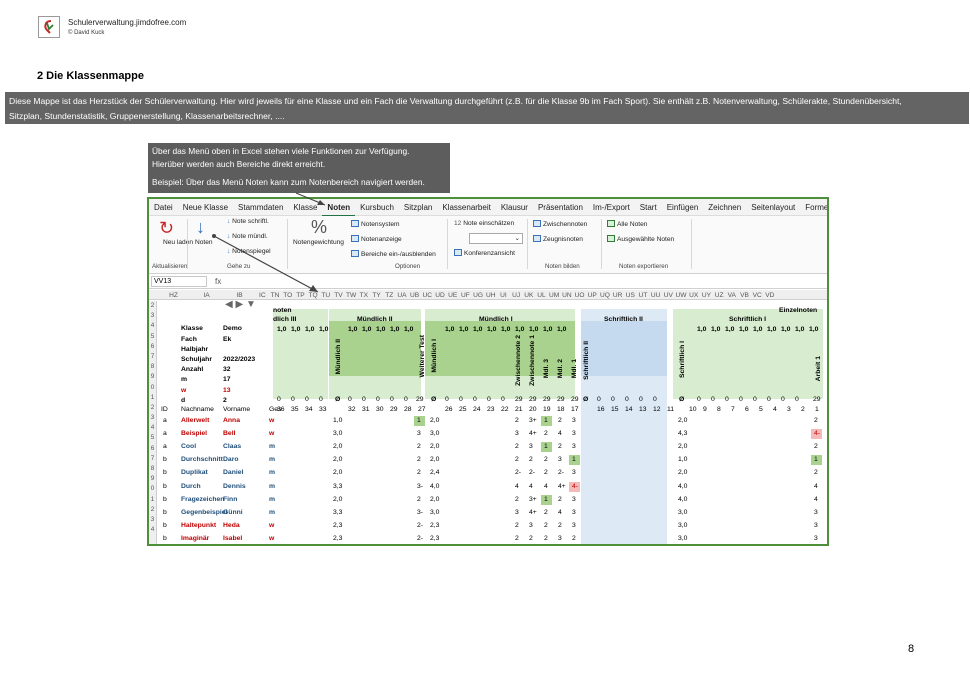 This screenshot has width=970, height=686. Describe the element at coordinates (514, 207) in the screenshot. I see `menu-item-8: Klausur` at that location.